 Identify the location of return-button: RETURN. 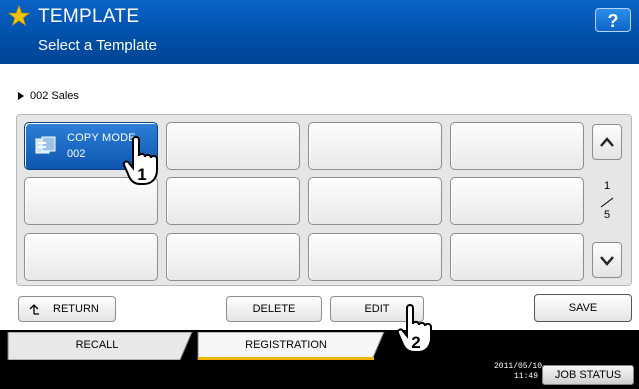
(67, 309).